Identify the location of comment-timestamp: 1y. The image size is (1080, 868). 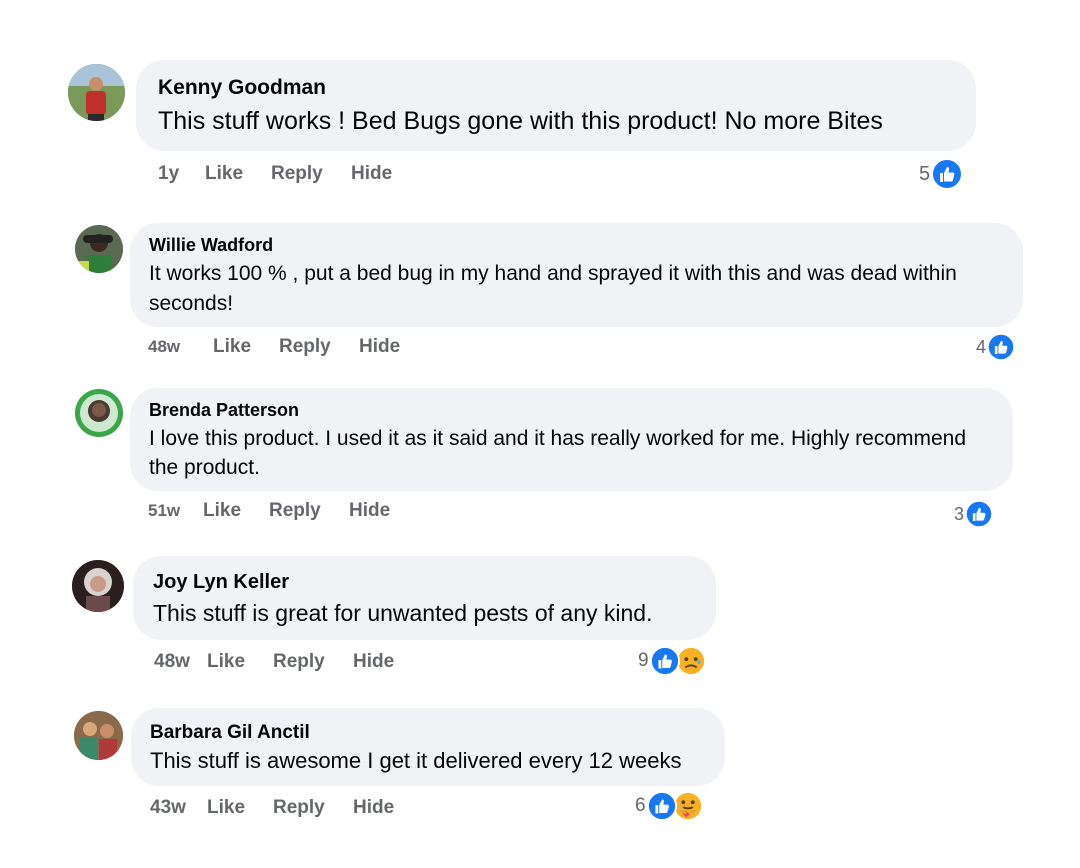
(168, 174).